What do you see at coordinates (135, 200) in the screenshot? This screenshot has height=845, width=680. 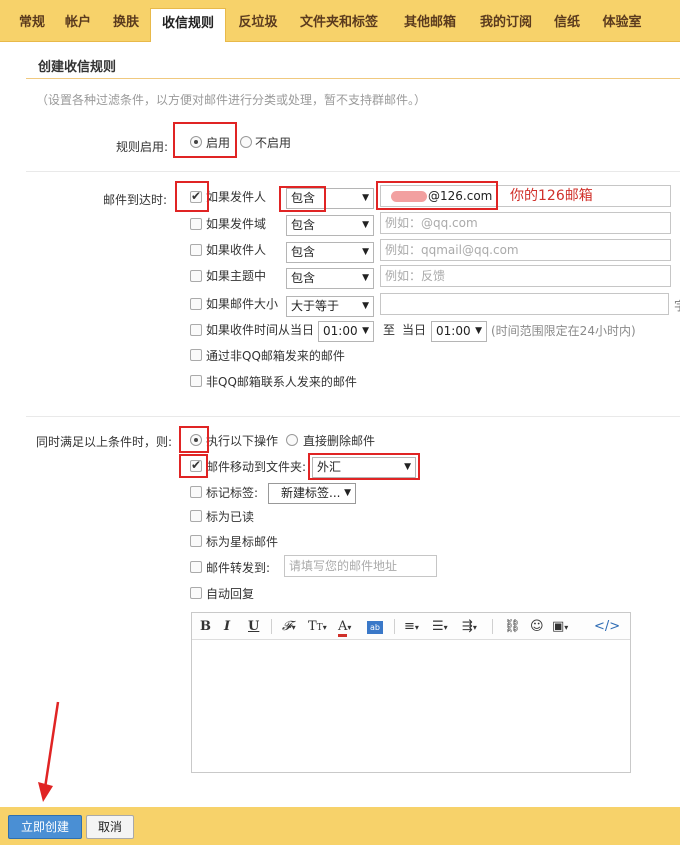 I see `conditions-label: 邮件到达时:` at bounding box center [135, 200].